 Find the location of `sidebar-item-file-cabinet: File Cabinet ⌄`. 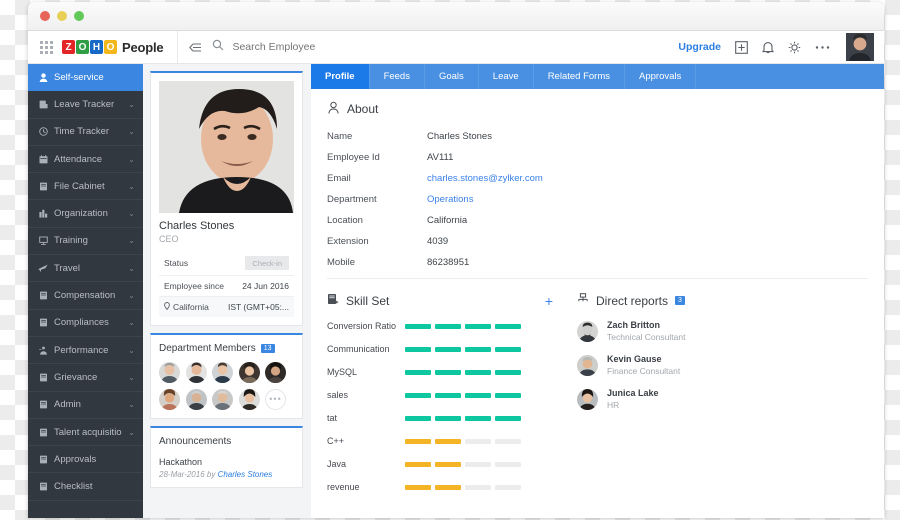

sidebar-item-file-cabinet: File Cabinet ⌄ is located at coordinates (85, 187).